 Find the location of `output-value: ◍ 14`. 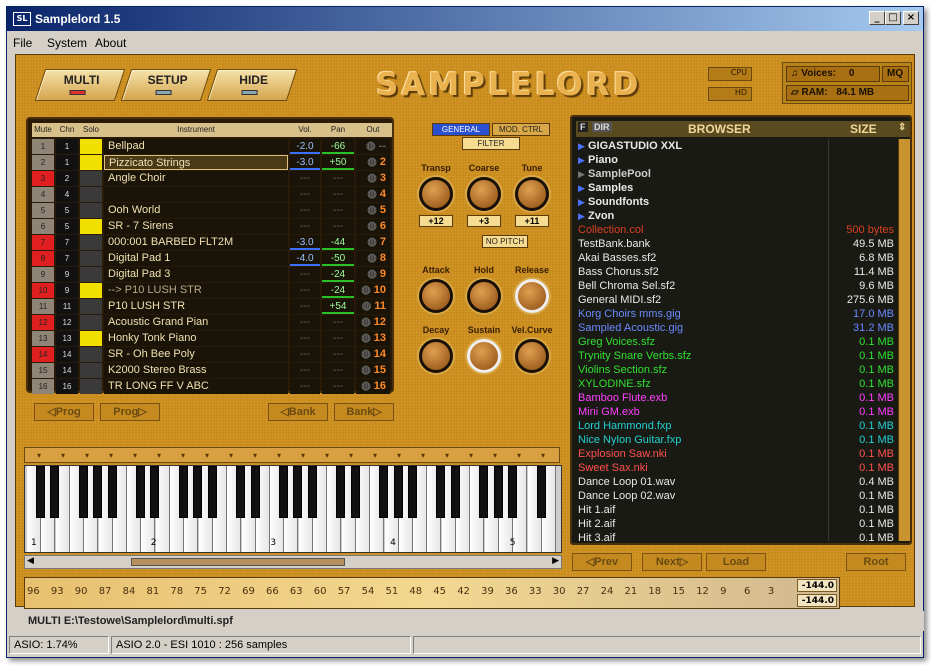

output-value: ◍ 14 is located at coordinates (373, 354).